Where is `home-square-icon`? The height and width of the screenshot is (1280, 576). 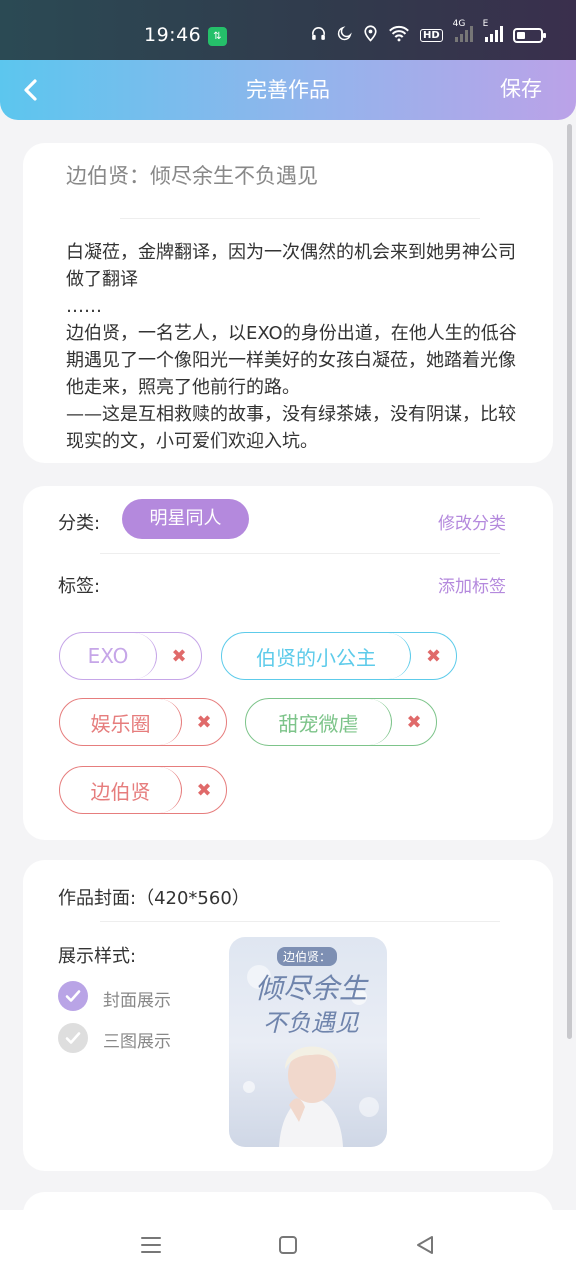 home-square-icon is located at coordinates (288, 1245).